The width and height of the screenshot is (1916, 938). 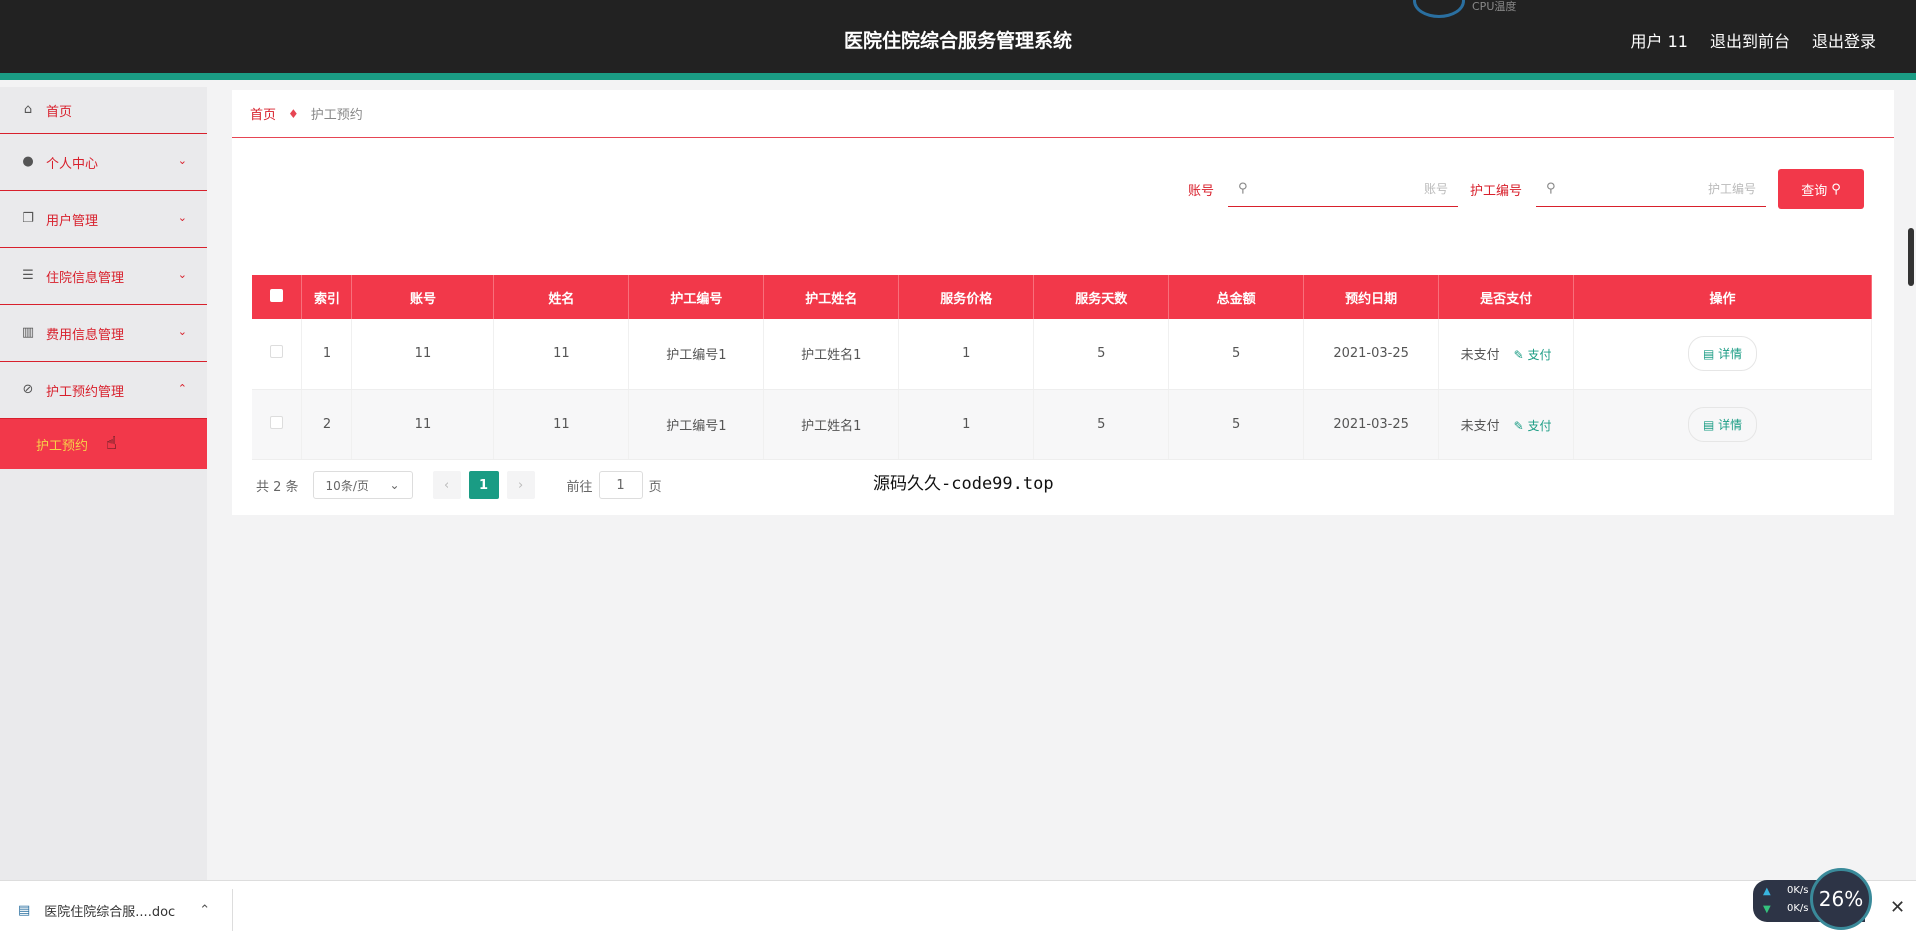 I want to click on sidebar-item-fees: ▥ 费用信息管理 ⌄, so click(x=103, y=333).